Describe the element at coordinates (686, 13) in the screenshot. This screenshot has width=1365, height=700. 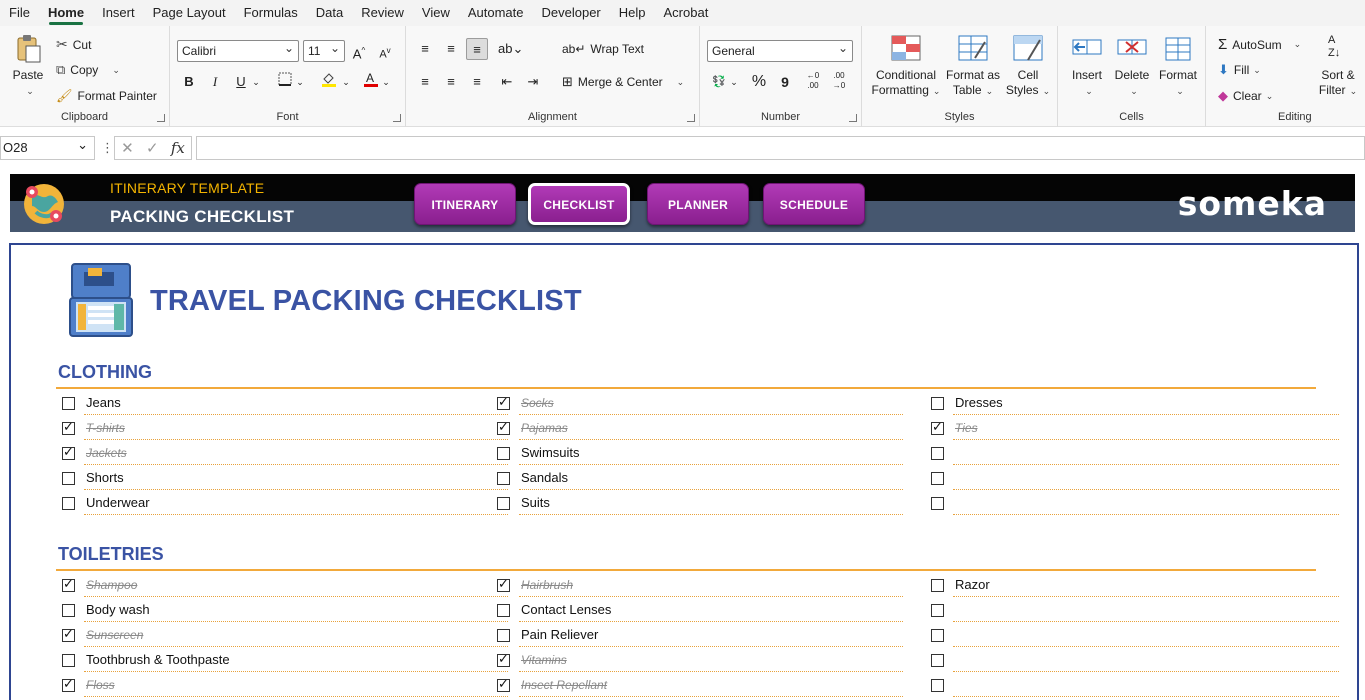
I see `tab-acrobat: Acrobat` at that location.